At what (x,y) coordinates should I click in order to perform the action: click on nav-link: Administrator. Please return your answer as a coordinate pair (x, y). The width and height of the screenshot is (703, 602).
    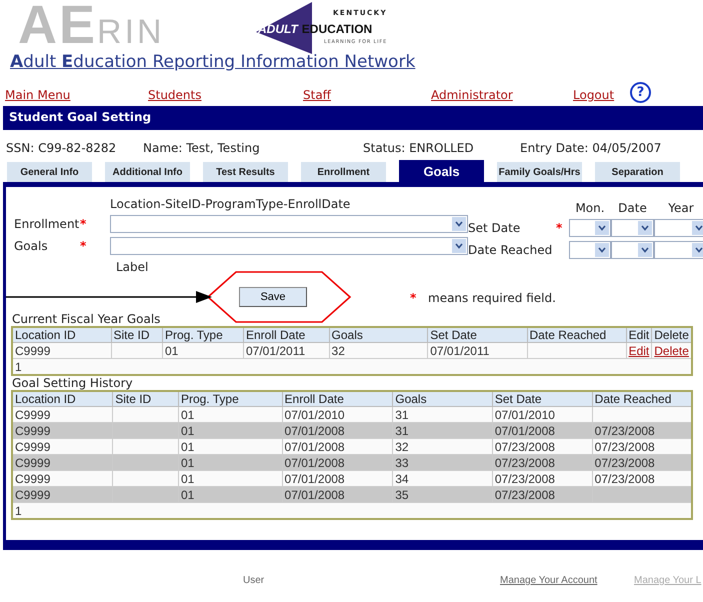
    Looking at the image, I should click on (472, 95).